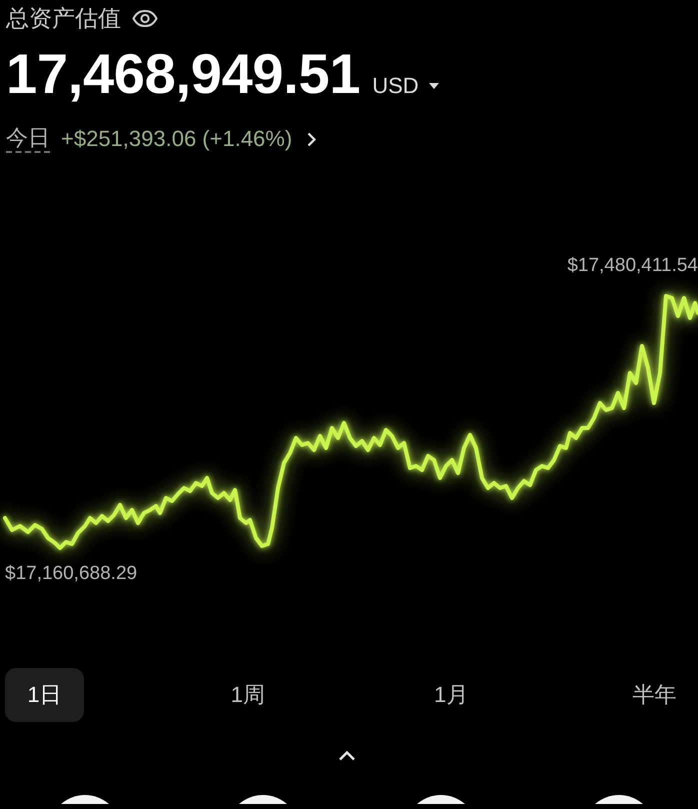 The width and height of the screenshot is (698, 809). What do you see at coordinates (44, 695) in the screenshot?
I see `range-tab: 1日` at bounding box center [44, 695].